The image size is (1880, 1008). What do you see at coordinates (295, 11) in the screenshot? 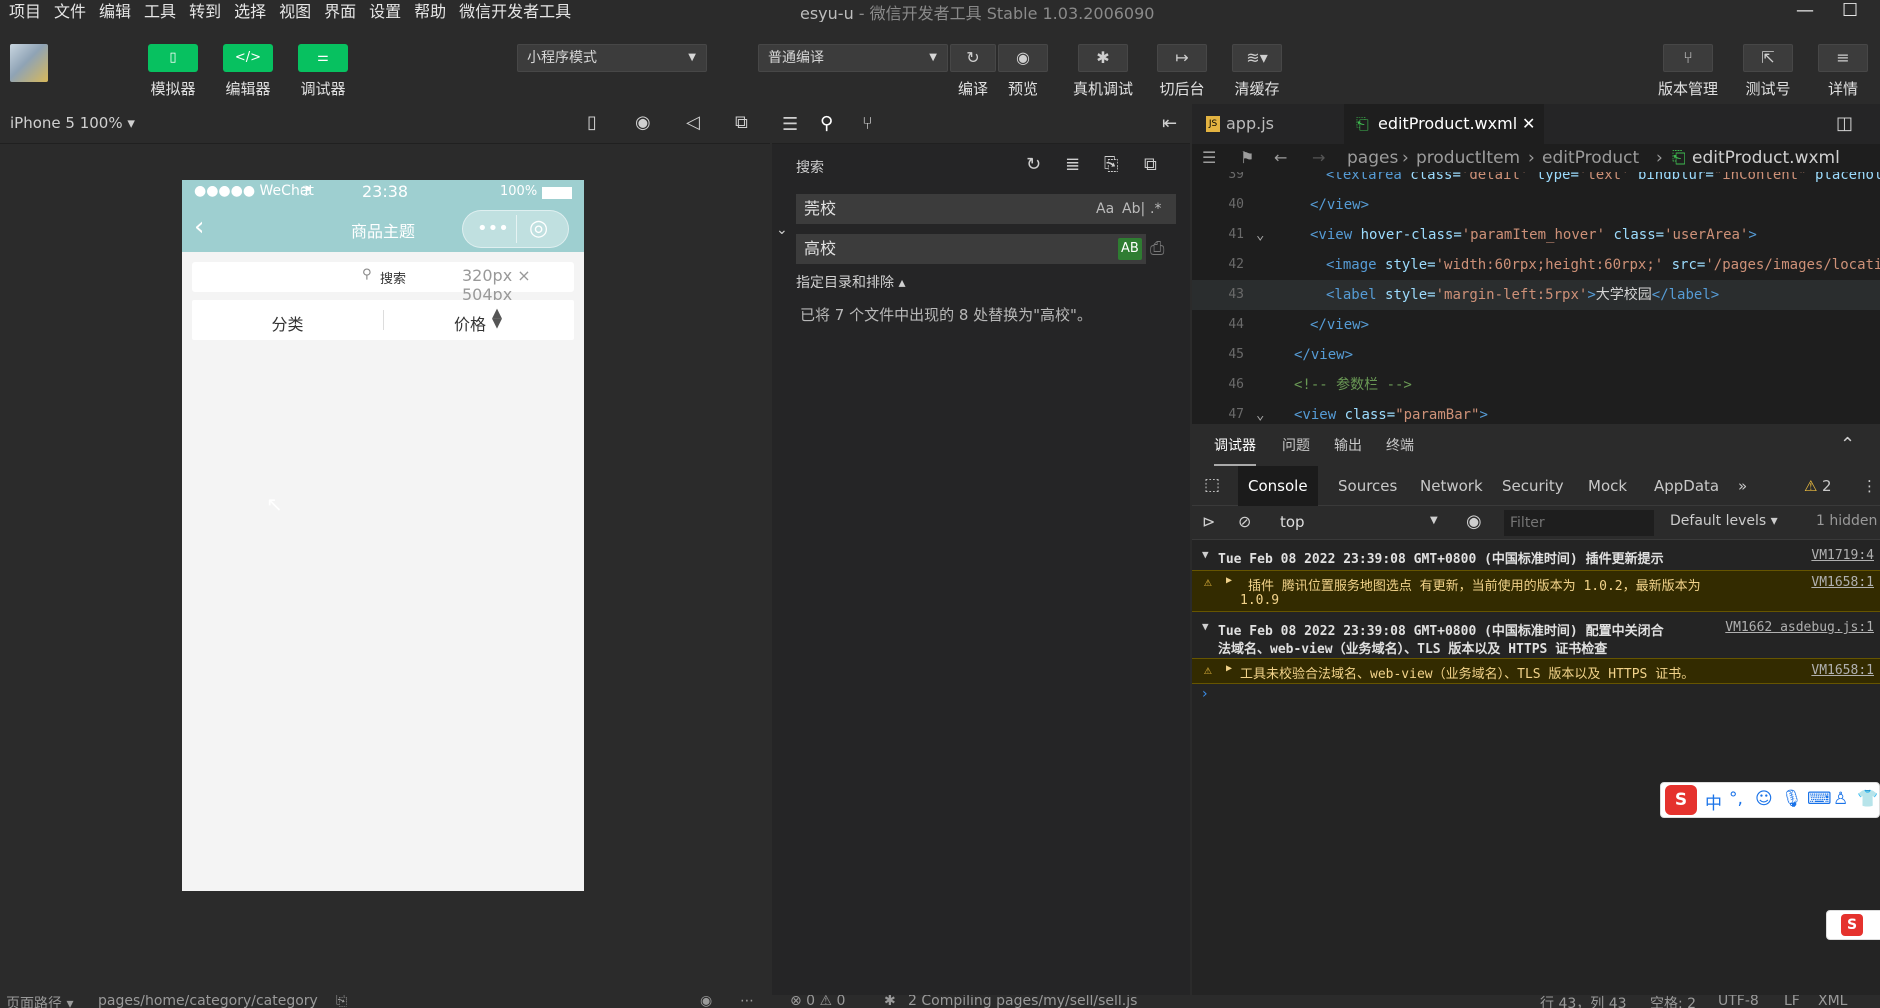
I see `menu-view: 视图` at bounding box center [295, 11].